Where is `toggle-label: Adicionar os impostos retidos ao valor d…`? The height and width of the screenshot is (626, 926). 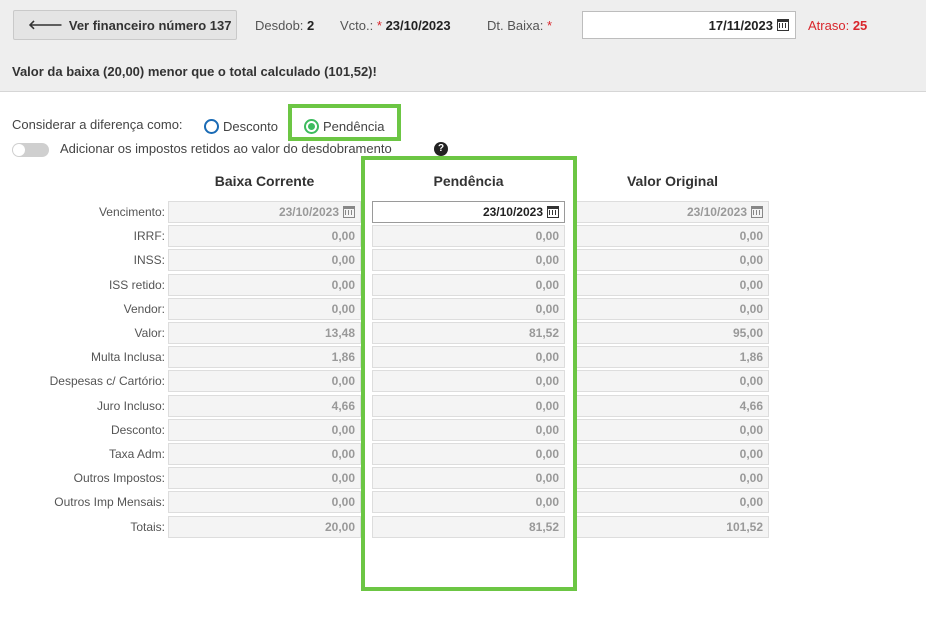
toggle-label: Adicionar os impostos retidos ao valor d… is located at coordinates (226, 148).